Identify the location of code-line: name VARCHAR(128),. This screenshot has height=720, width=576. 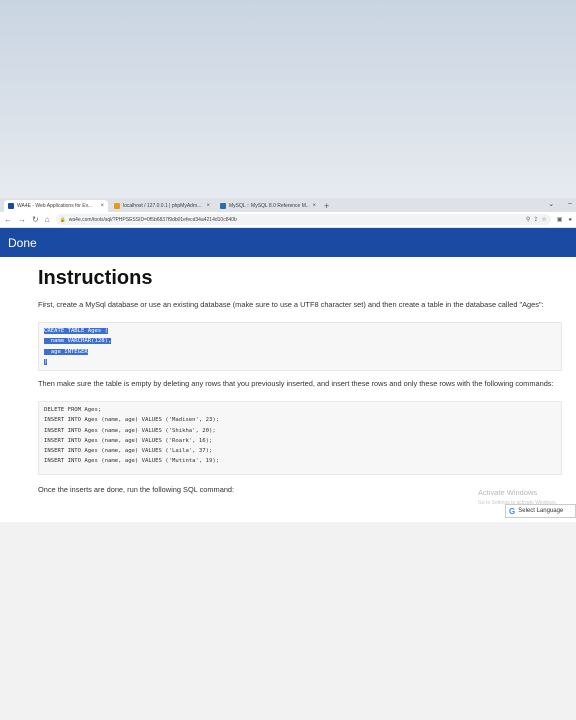
(78, 341).